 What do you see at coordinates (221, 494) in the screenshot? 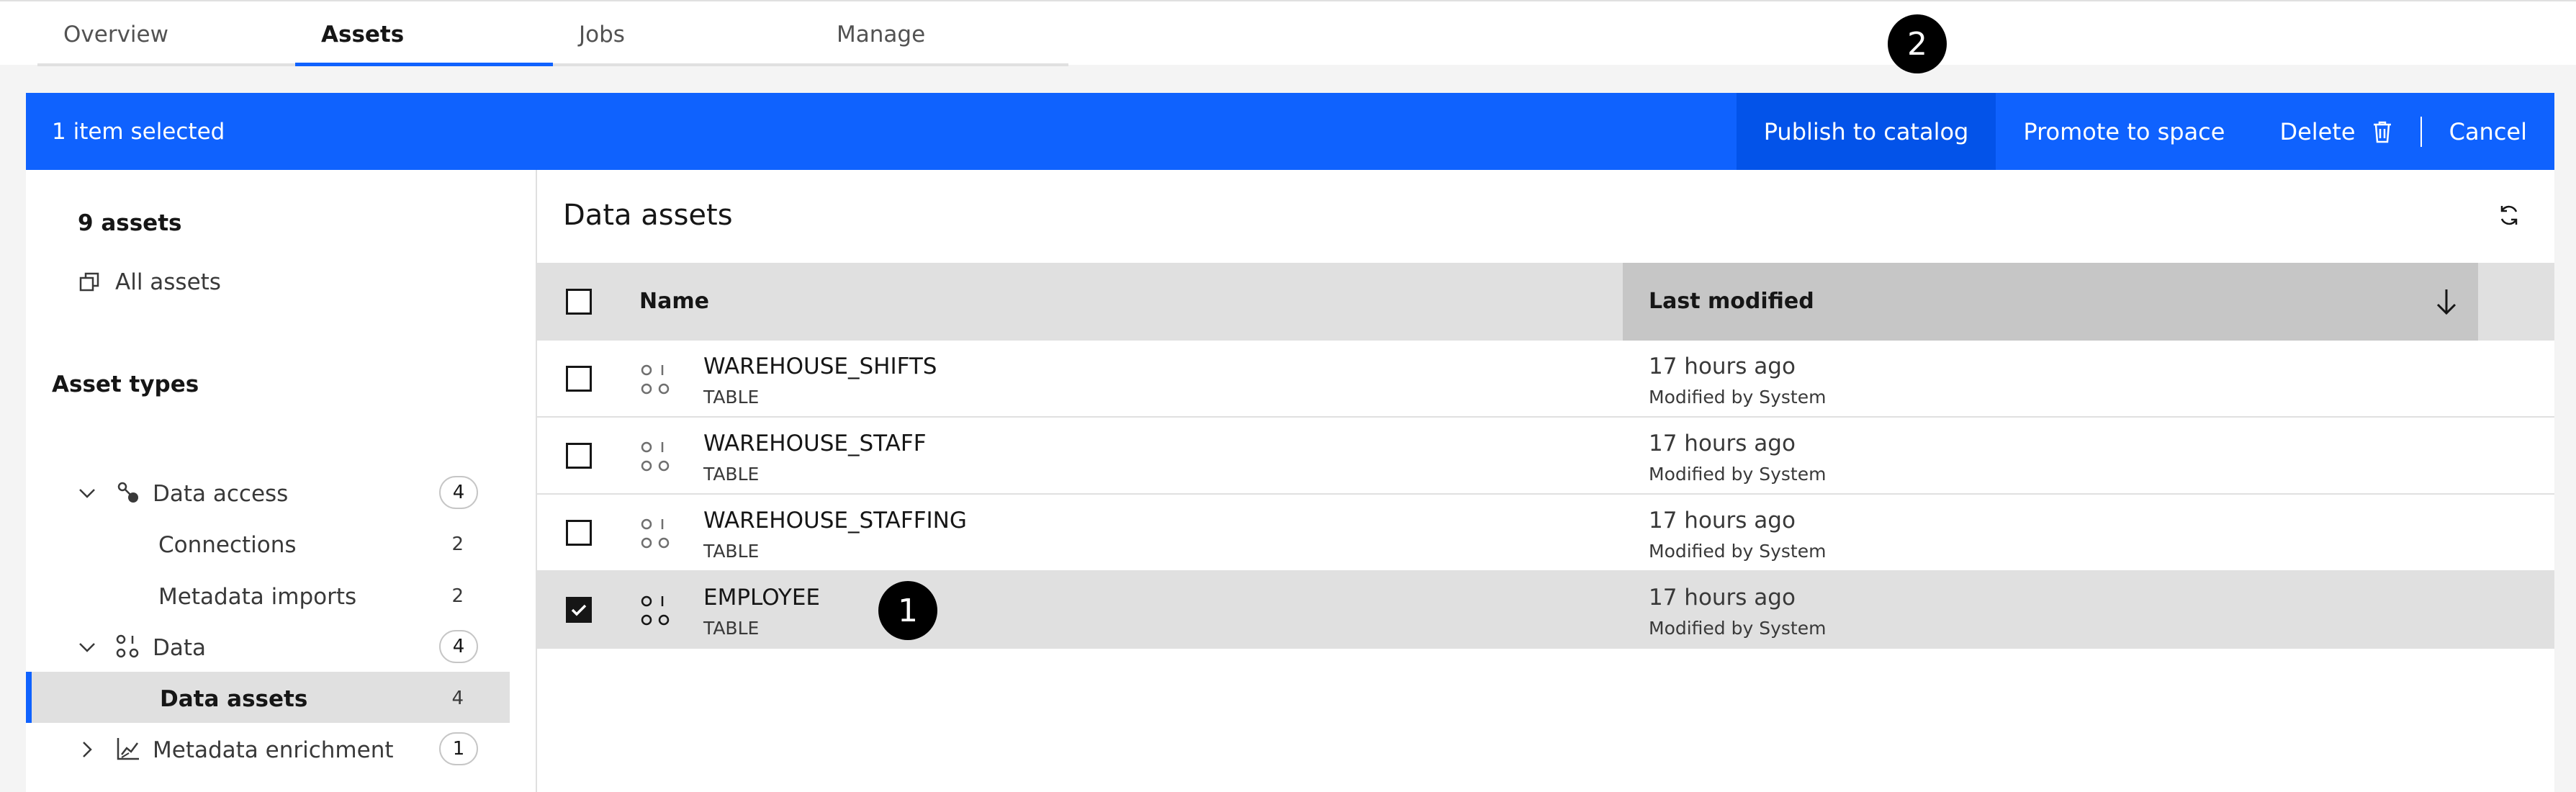
I see `tree-label: Data access` at bounding box center [221, 494].